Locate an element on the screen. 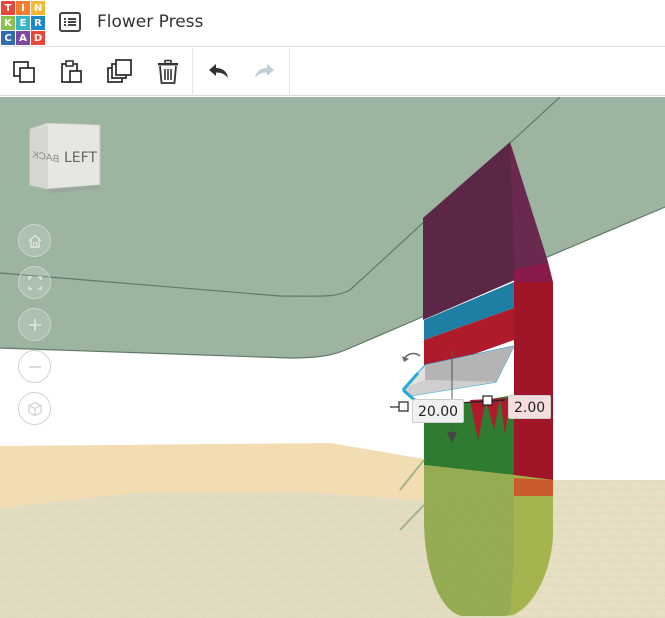 This screenshot has width=665, height=618. paste-icon is located at coordinates (71, 71).